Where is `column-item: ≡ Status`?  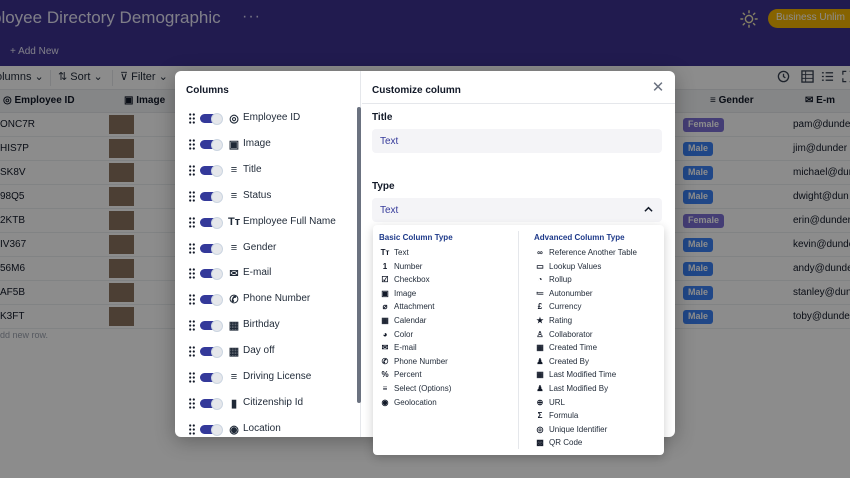 column-item: ≡ Status is located at coordinates (265, 197).